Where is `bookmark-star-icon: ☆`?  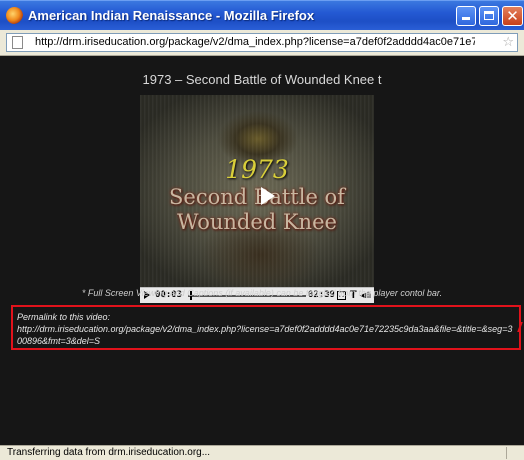
bookmark-star-icon: ☆ is located at coordinates (508, 42).